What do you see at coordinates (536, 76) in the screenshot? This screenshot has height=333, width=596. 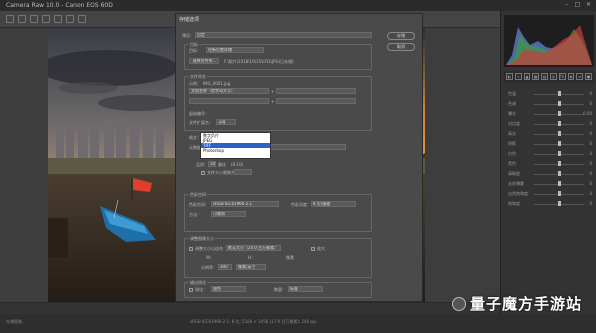 I see `hsl-tab-icon: ▦` at bounding box center [536, 76].